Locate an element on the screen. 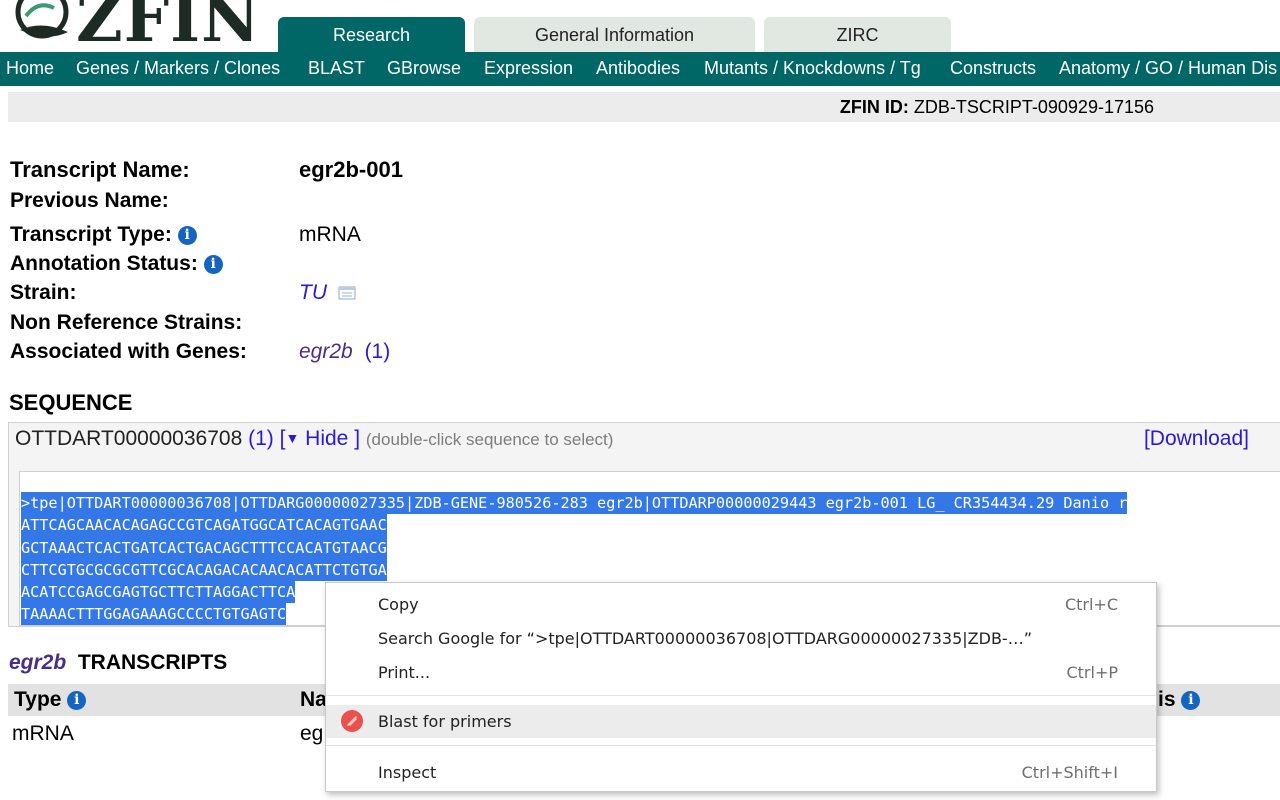 The height and width of the screenshot is (800, 1280). column-header-analysis: is i is located at coordinates (1179, 700).